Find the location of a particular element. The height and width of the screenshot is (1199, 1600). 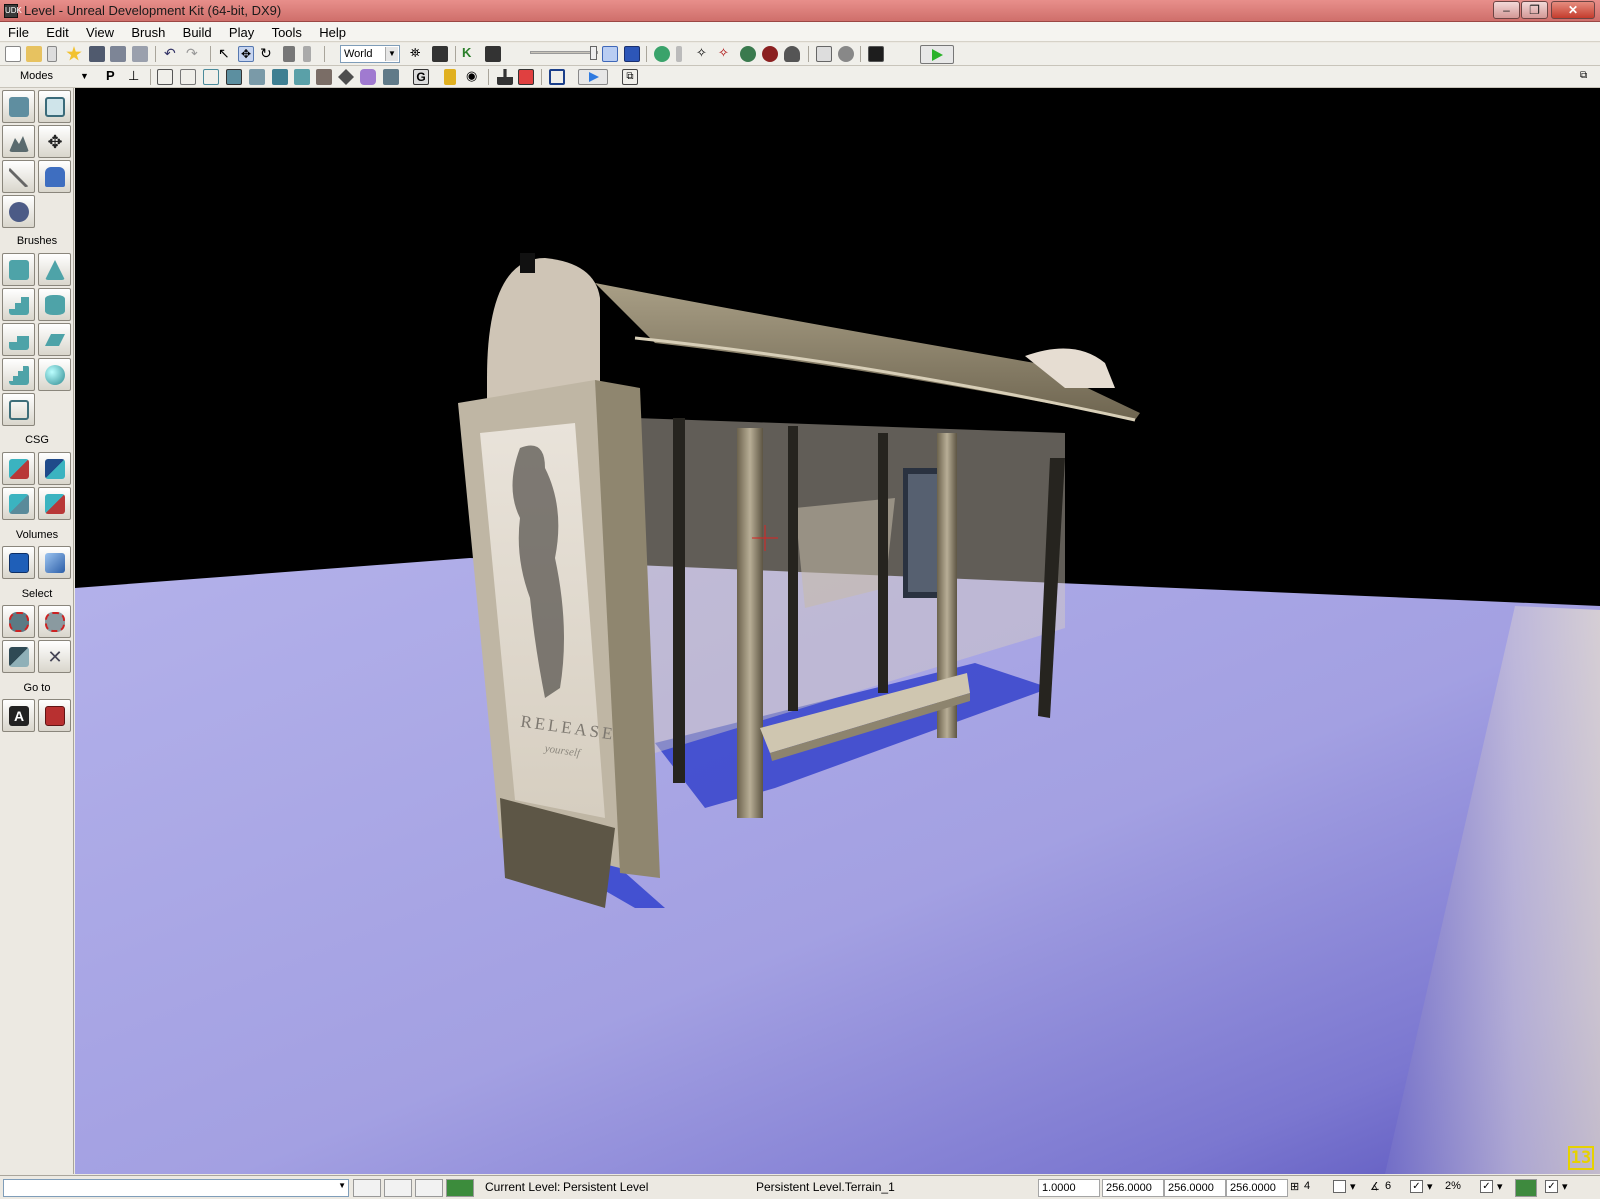

goto-builder-brush-button is located at coordinates (54, 715).